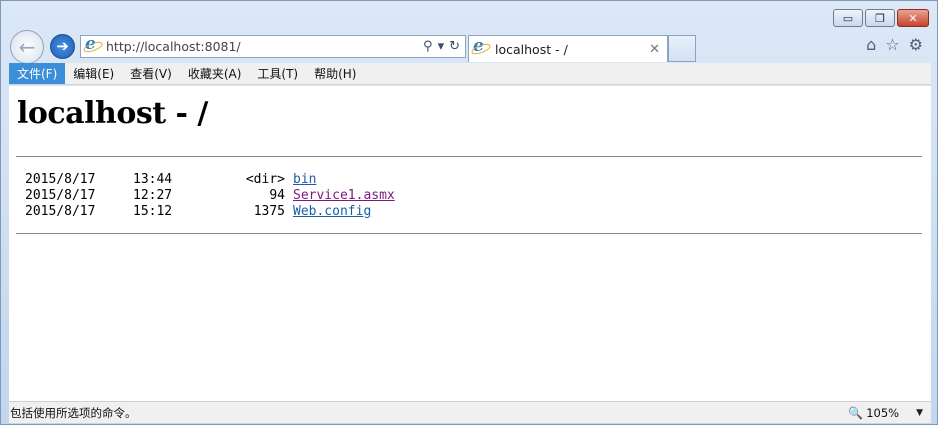 The image size is (938, 425). What do you see at coordinates (153, 195) in the screenshot?
I see `entry-time: 12:27` at bounding box center [153, 195].